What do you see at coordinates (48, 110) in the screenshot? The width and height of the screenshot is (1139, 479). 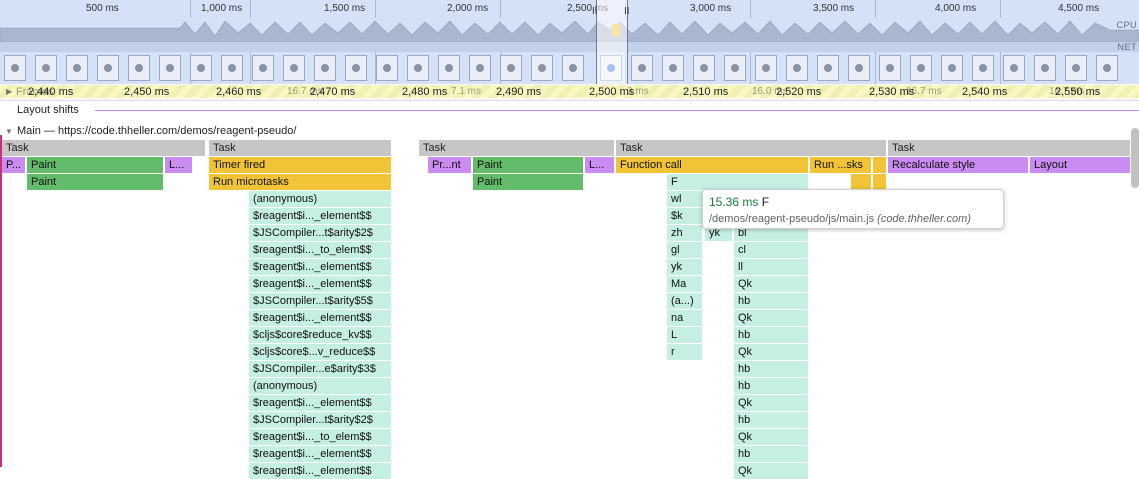 I see `layout-shifts-track-label: Layout shifts` at bounding box center [48, 110].